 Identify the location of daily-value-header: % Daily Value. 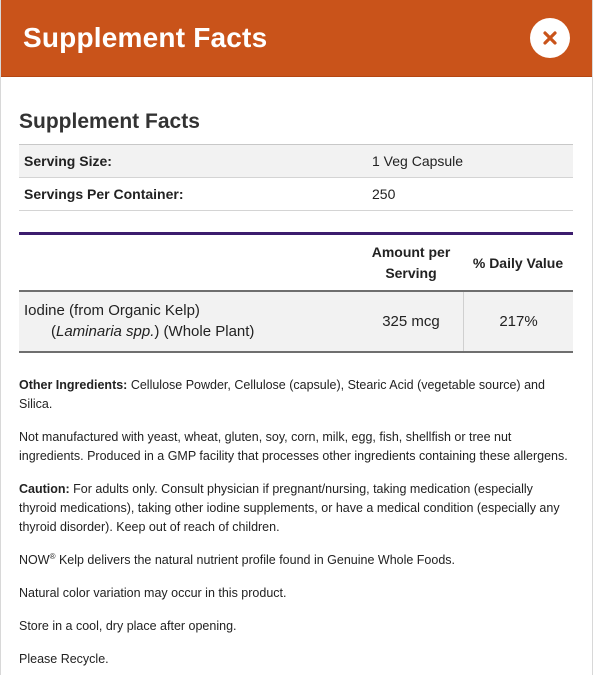
(518, 262).